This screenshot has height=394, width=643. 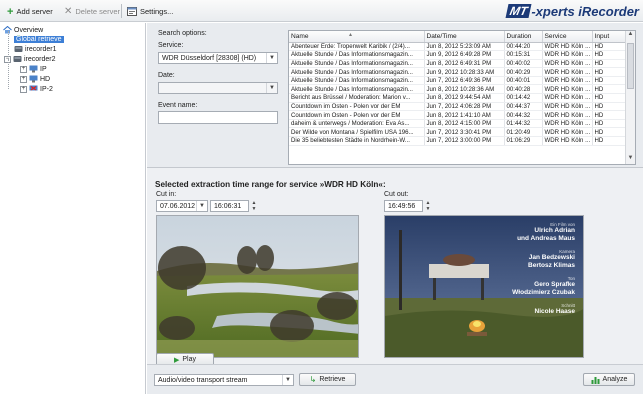 What do you see at coordinates (10, 11) in the screenshot?
I see `plus-icon: +` at bounding box center [10, 11].